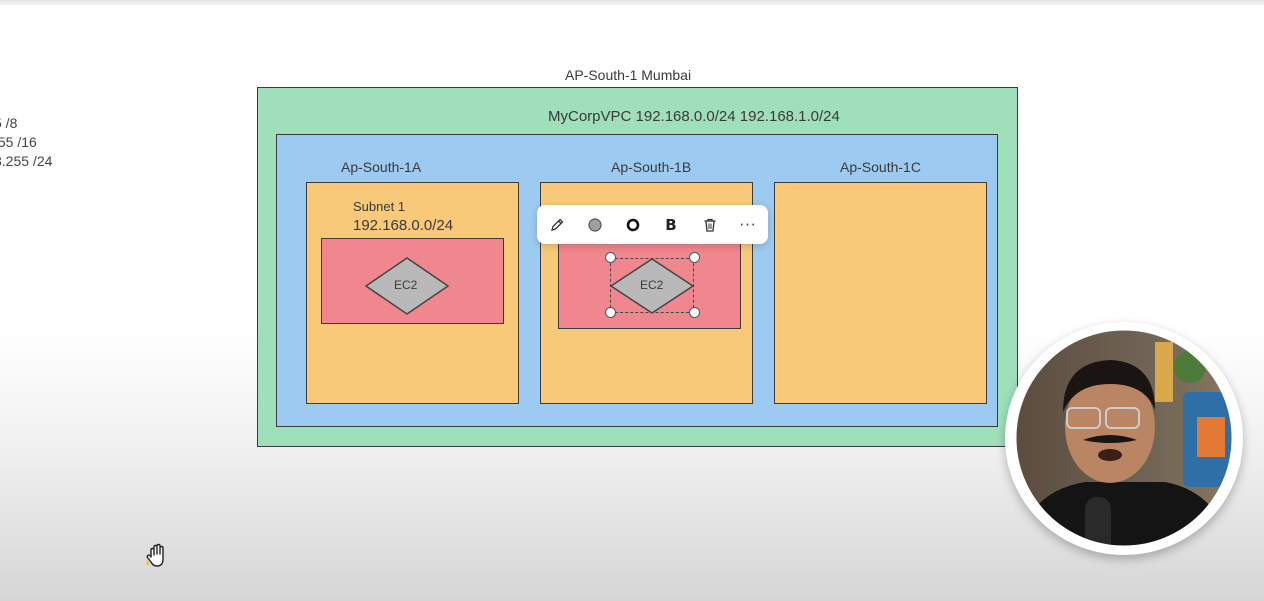 This screenshot has width=1264, height=601. Describe the element at coordinates (652, 285) in the screenshot. I see `selection-box` at that location.